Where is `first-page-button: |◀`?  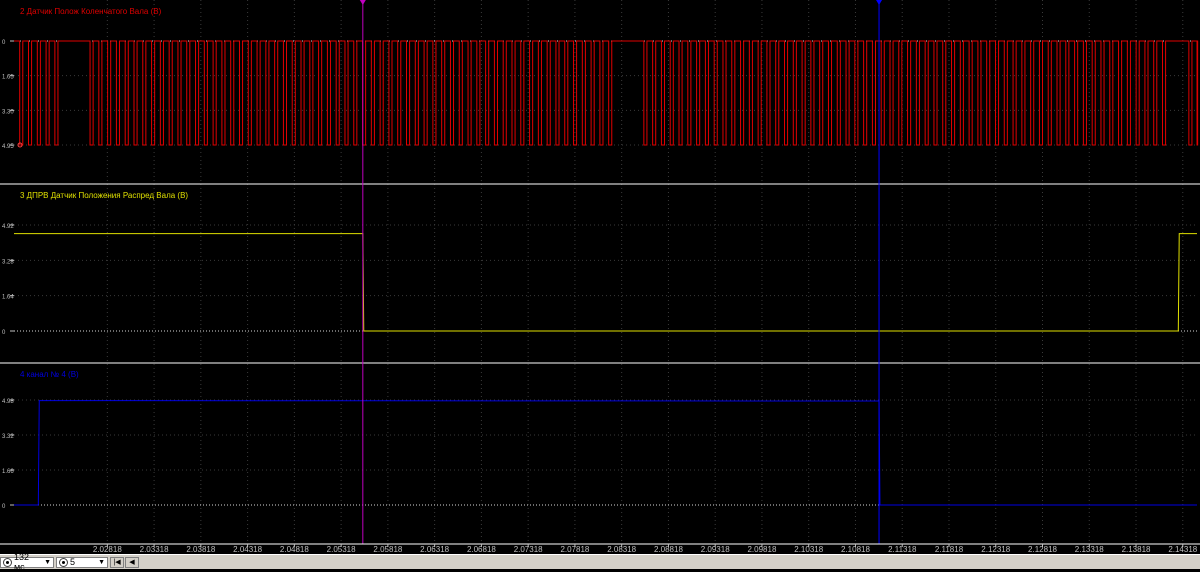 first-page-button: |◀ is located at coordinates (117, 562).